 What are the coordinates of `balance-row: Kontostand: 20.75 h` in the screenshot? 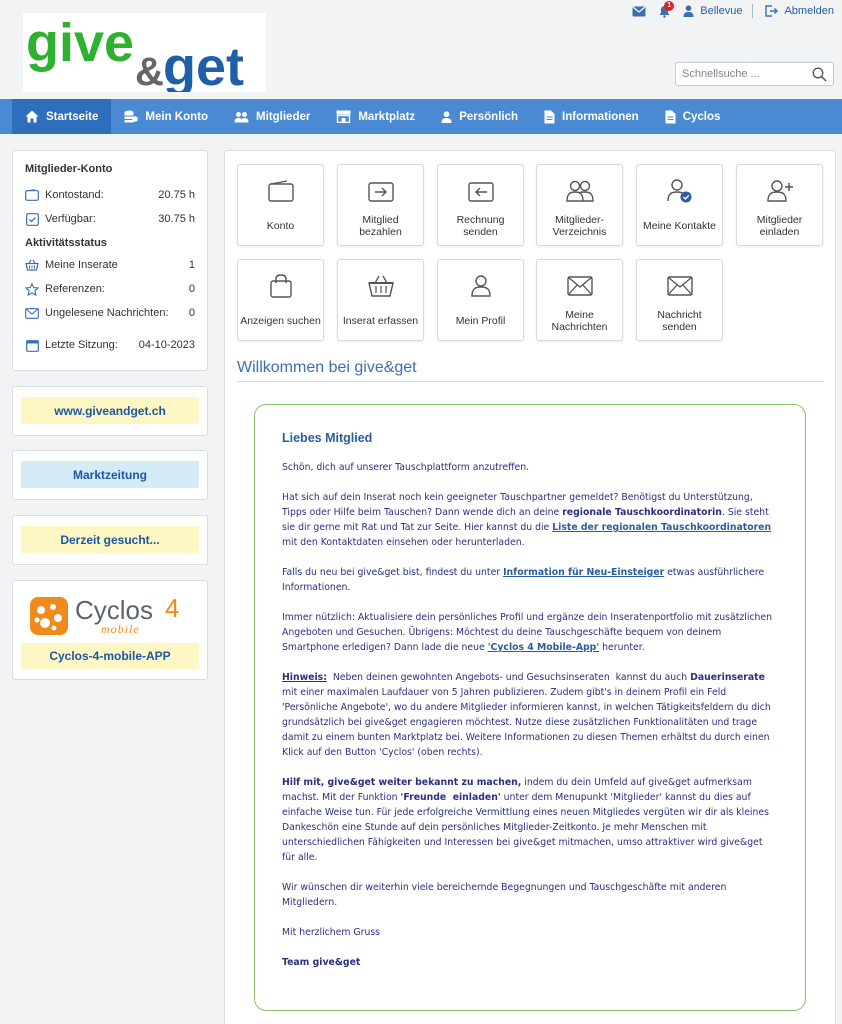 It's located at (110, 195).